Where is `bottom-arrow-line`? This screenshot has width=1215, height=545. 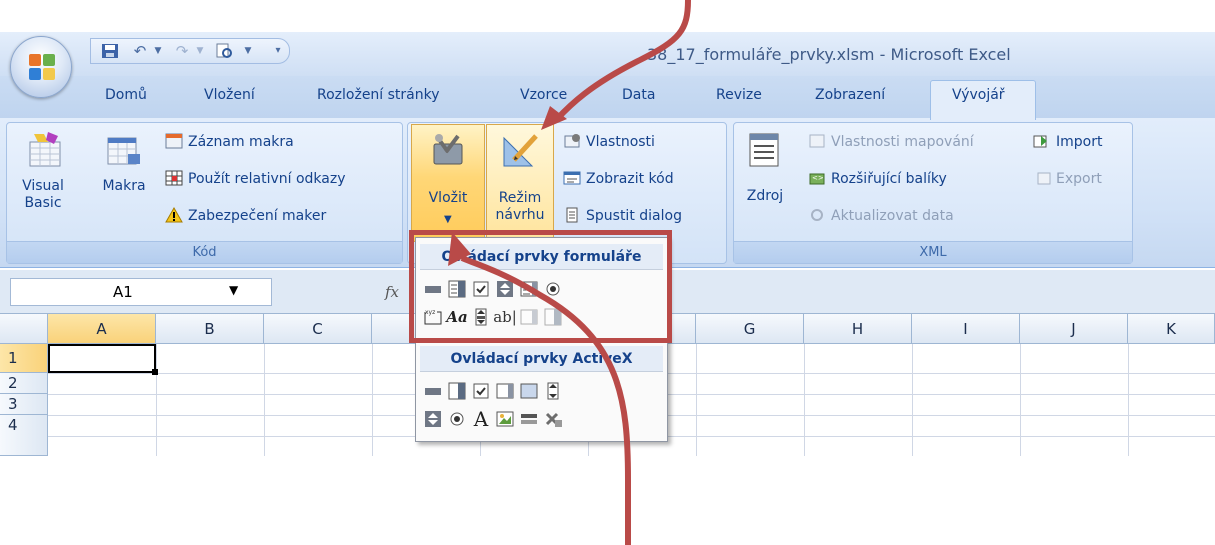
bottom-arrow-line is located at coordinates (545, 400).